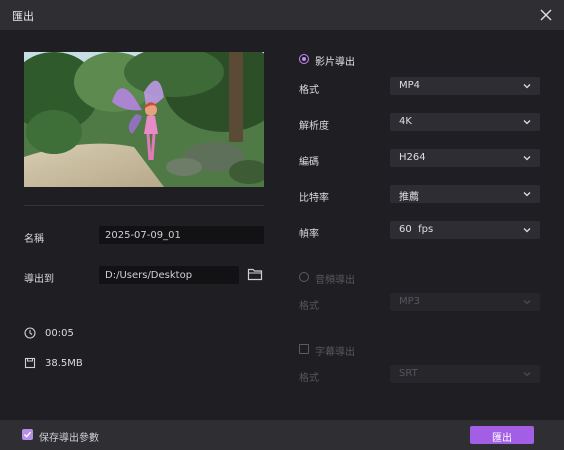  Describe the element at coordinates (59, 333) in the screenshot. I see `duration-value: 00:05` at that location.